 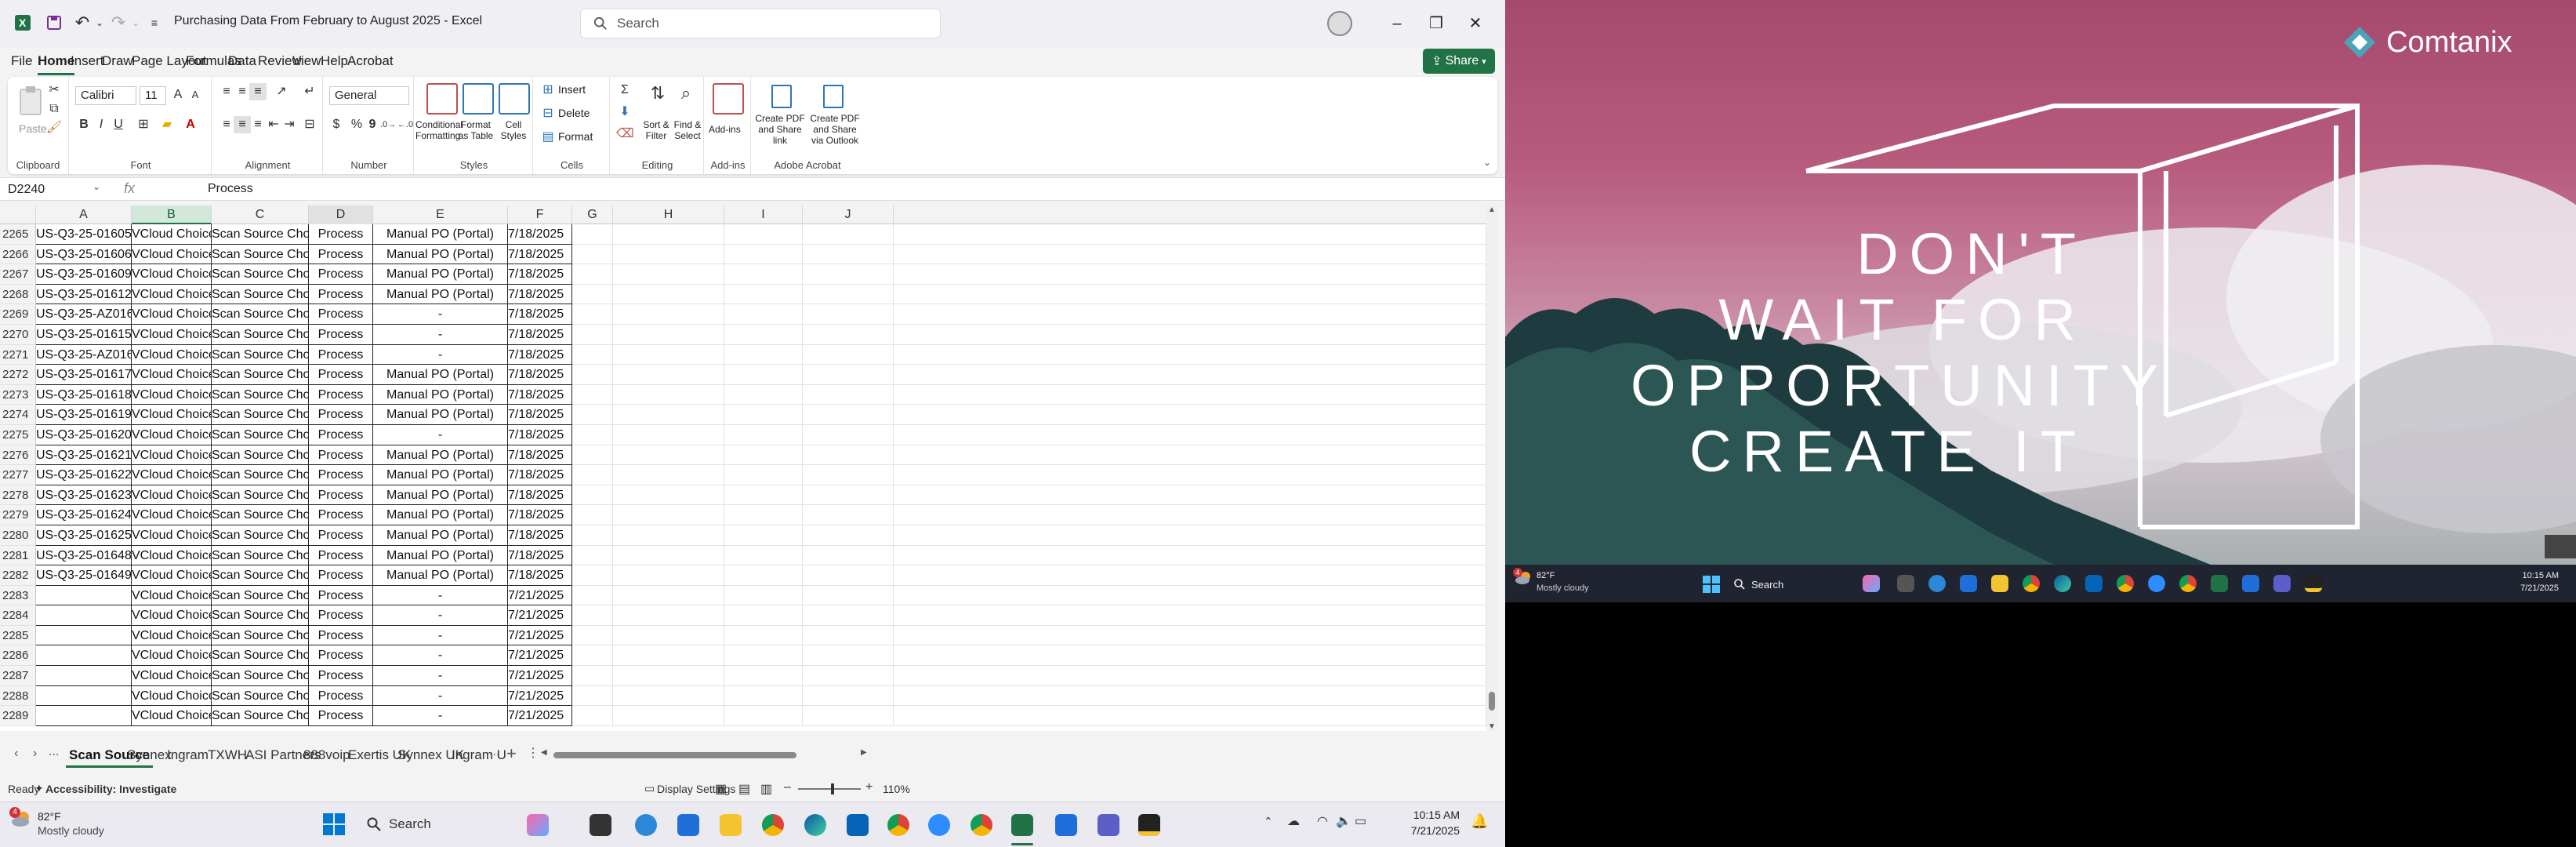 I want to click on scroll-down-icon: ▼, so click(x=1492, y=726).